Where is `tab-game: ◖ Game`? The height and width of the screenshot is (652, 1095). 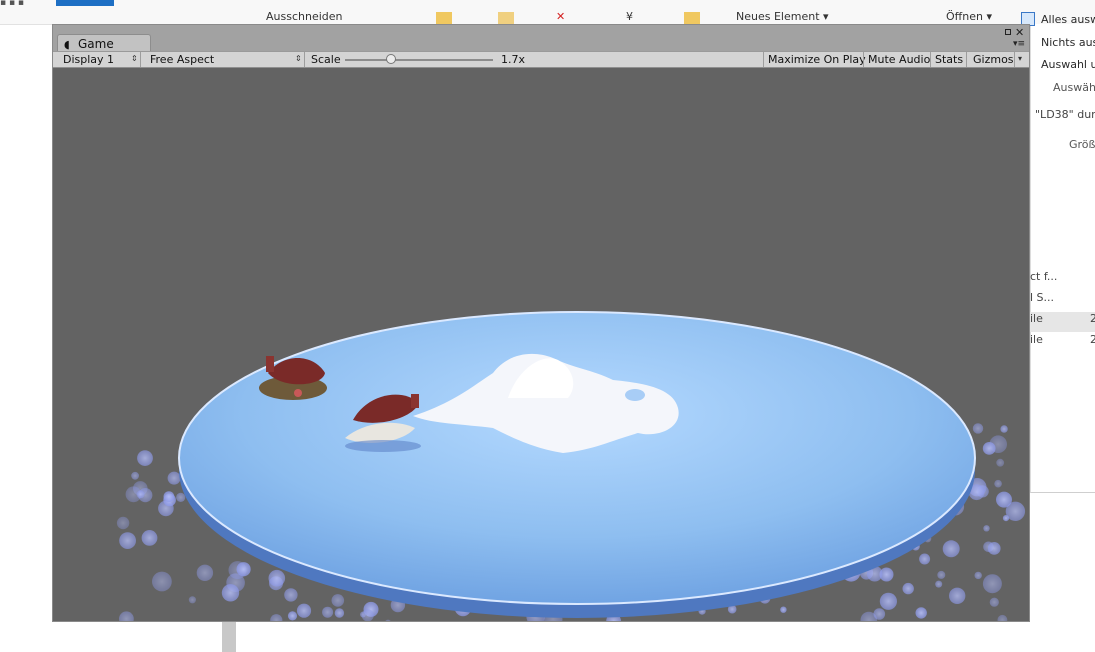
tab-game: ◖ Game is located at coordinates (104, 43).